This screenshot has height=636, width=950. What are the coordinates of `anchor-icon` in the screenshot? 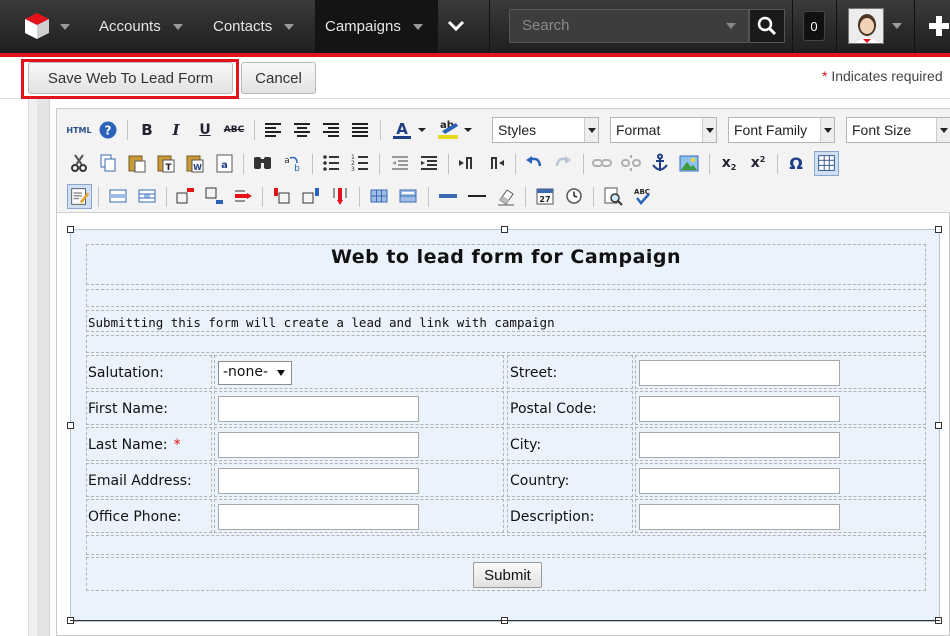 It's located at (660, 163).